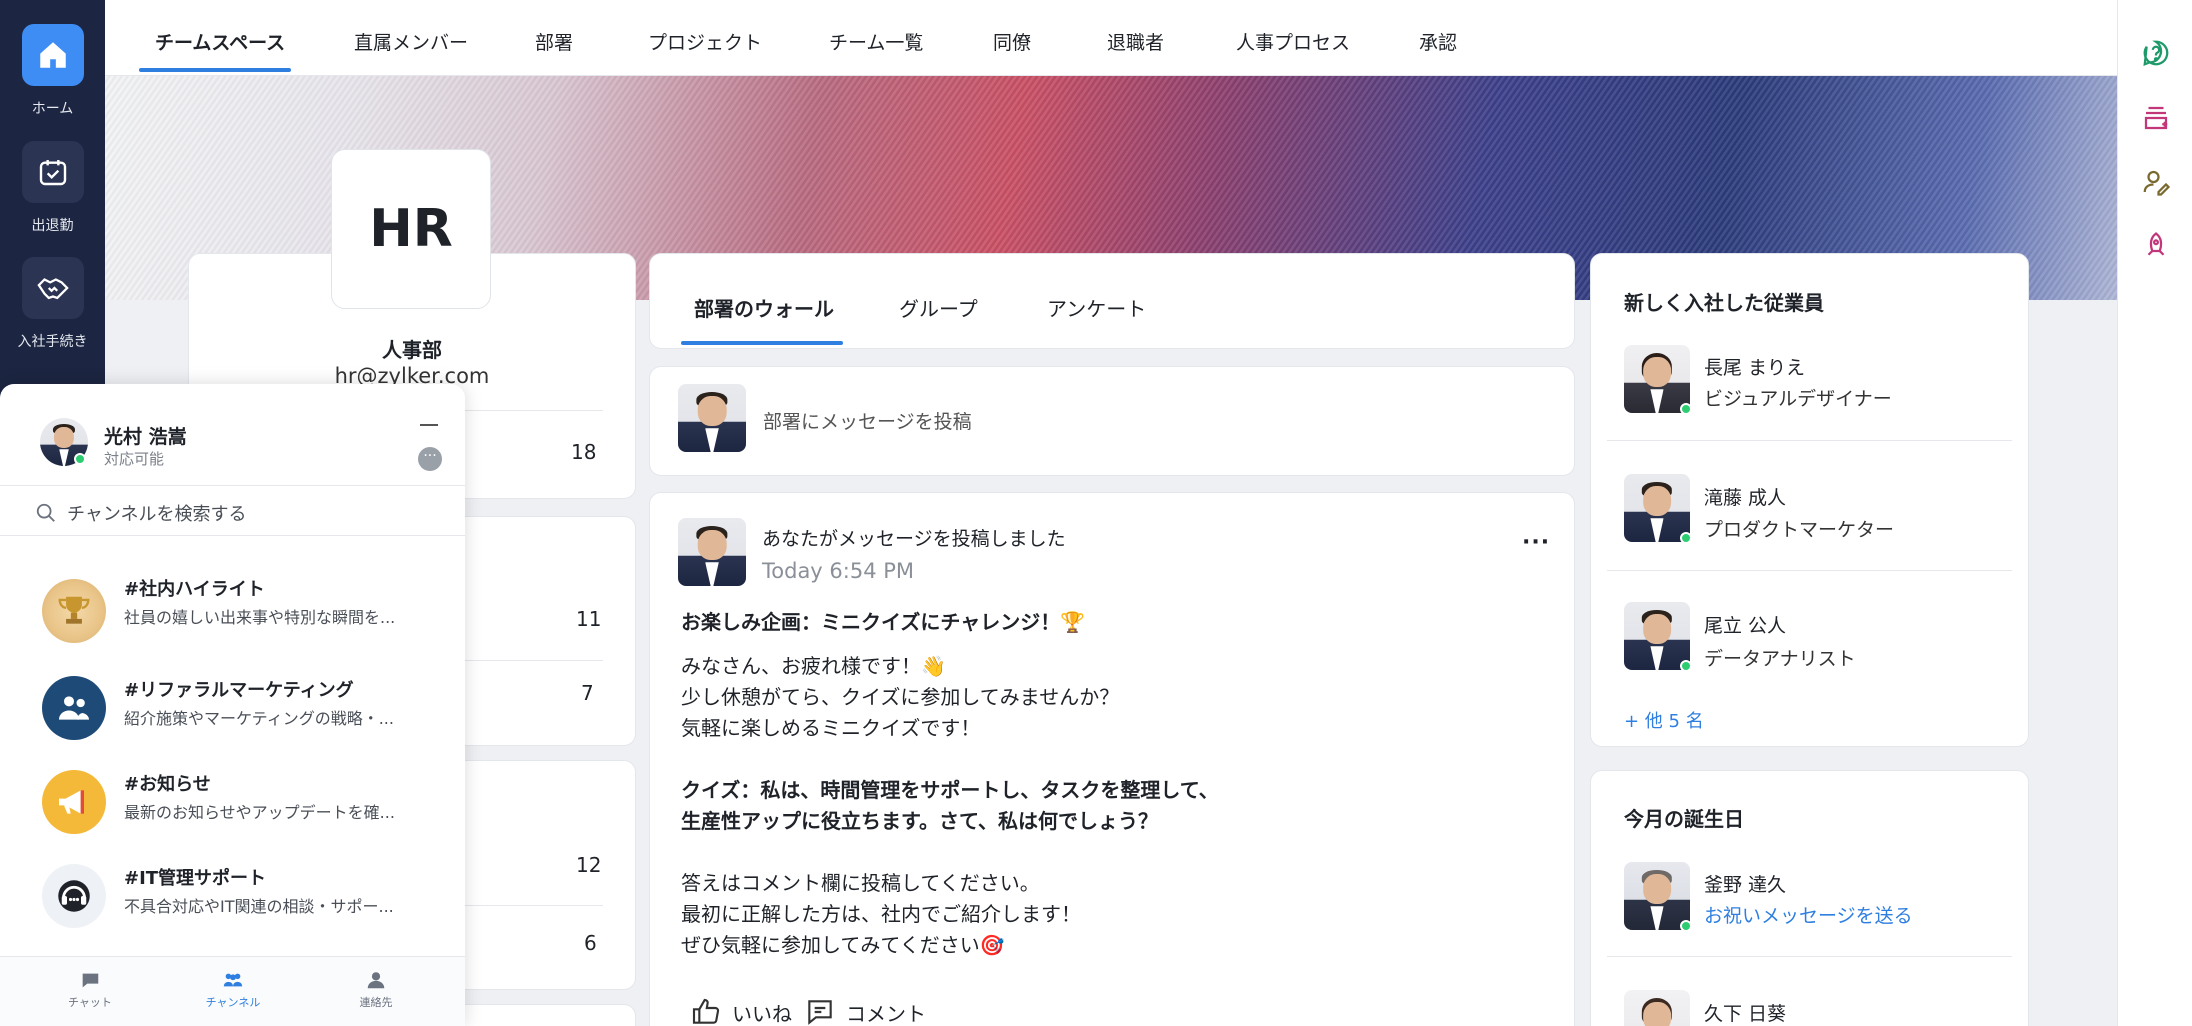  What do you see at coordinates (74, 611) in the screenshot?
I see `trophy-icon` at bounding box center [74, 611].